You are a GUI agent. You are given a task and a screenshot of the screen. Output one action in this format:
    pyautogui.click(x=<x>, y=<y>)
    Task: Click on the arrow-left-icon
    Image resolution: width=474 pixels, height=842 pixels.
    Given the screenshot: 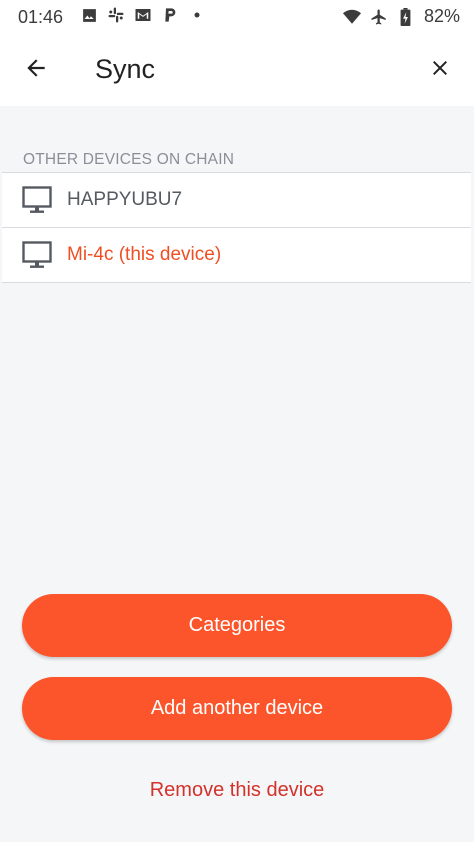 What is the action you would take?
    pyautogui.click(x=36, y=70)
    